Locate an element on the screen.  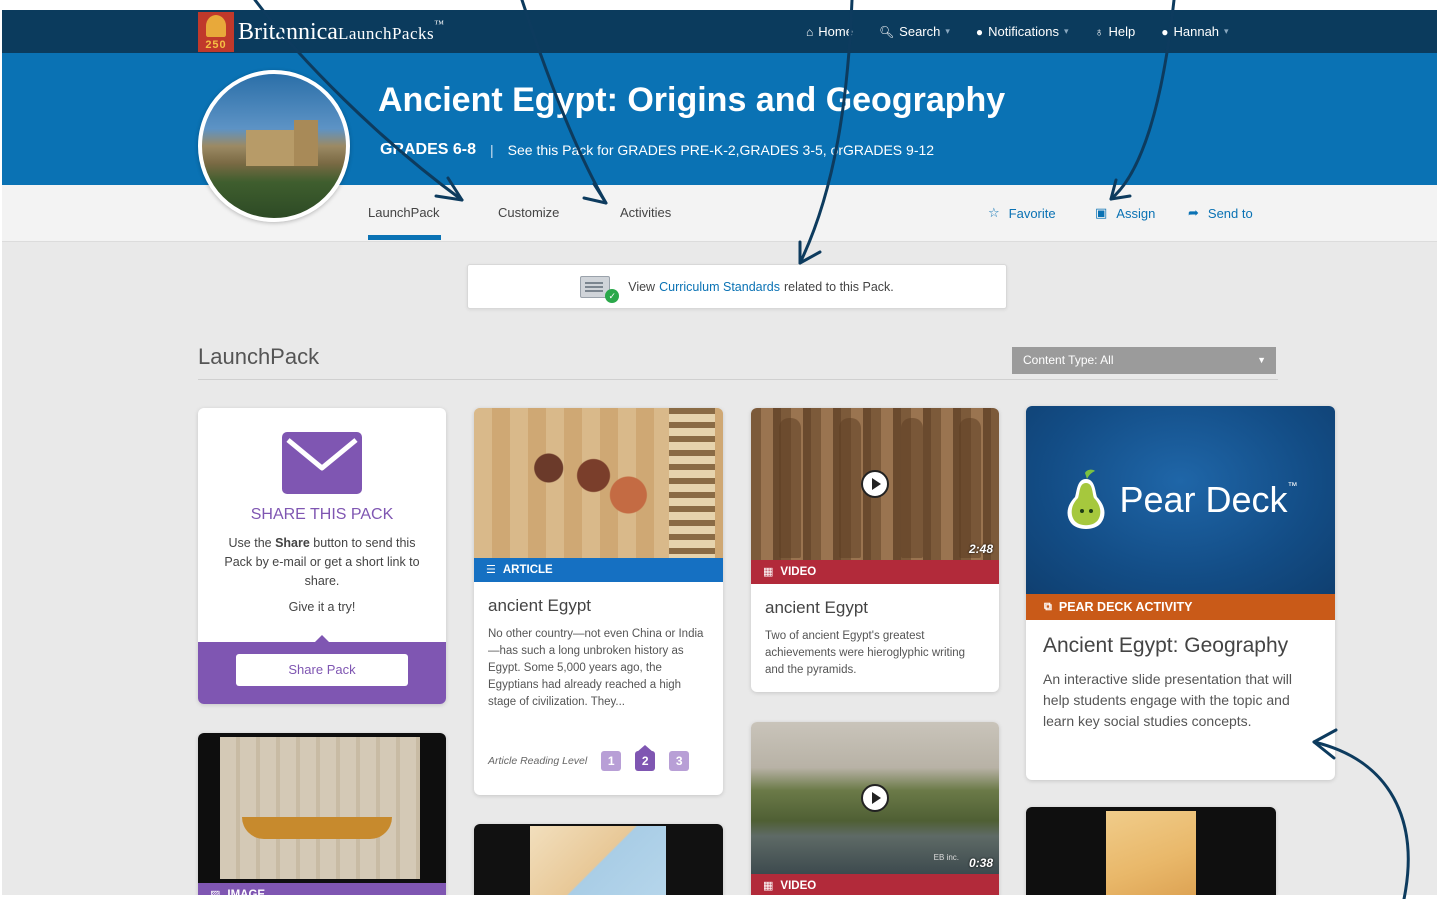
map-card is located at coordinates (598, 859).